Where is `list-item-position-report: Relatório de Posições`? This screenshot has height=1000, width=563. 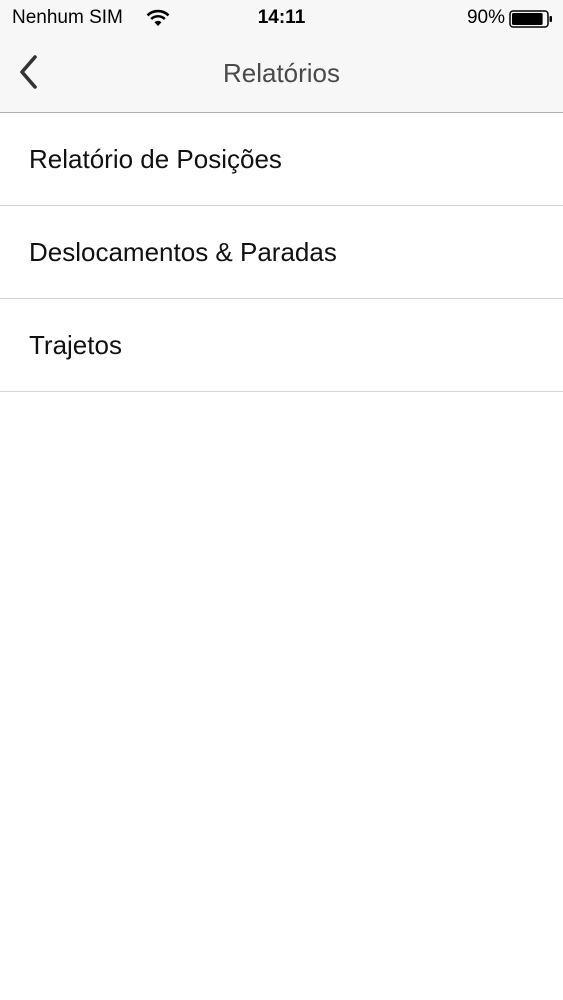
list-item-position-report: Relatório de Posições is located at coordinates (281, 159).